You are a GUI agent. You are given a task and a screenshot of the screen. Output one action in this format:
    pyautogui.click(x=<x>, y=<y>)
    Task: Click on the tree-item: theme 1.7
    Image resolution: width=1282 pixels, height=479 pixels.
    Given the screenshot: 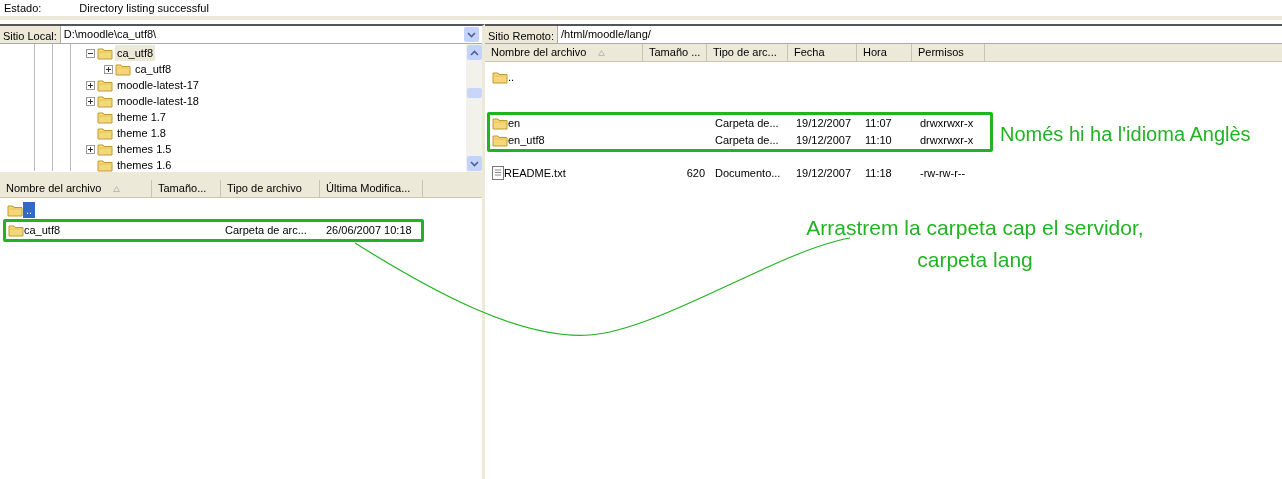 What is the action you would take?
    pyautogui.click(x=141, y=117)
    